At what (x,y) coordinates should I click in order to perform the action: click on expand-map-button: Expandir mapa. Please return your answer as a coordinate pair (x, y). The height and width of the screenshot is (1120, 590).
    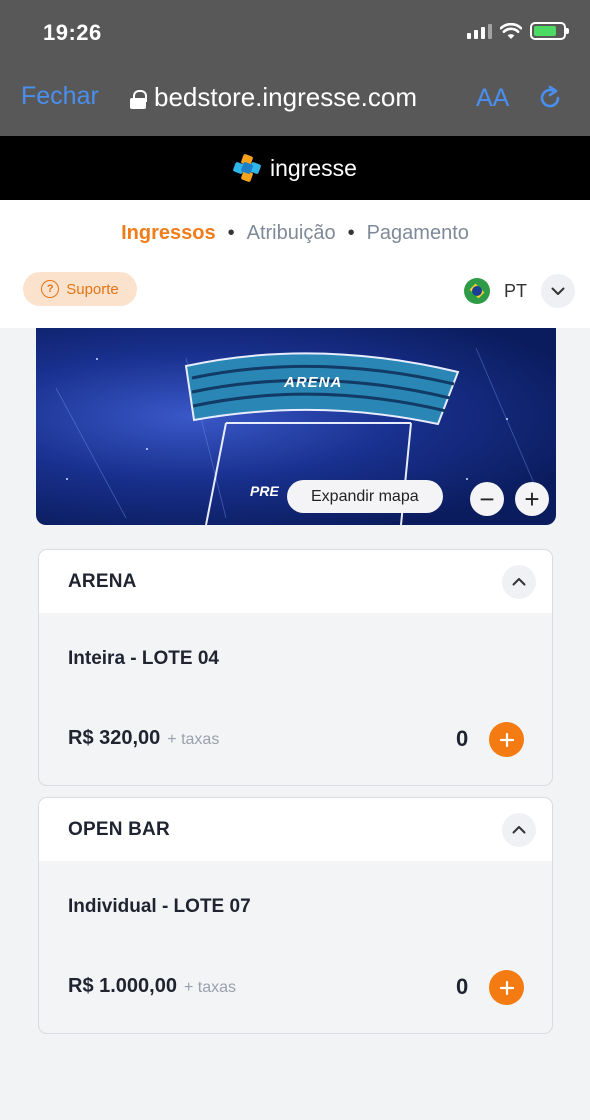
    Looking at the image, I should click on (365, 496).